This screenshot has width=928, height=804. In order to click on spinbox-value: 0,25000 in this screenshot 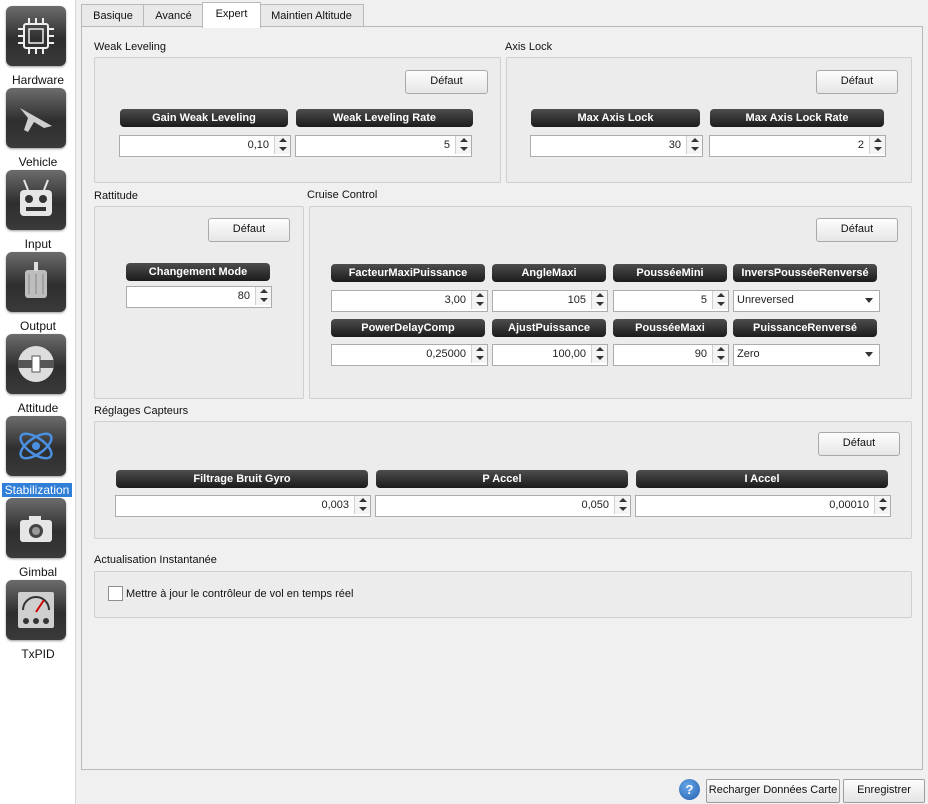, I will do `click(446, 354)`.